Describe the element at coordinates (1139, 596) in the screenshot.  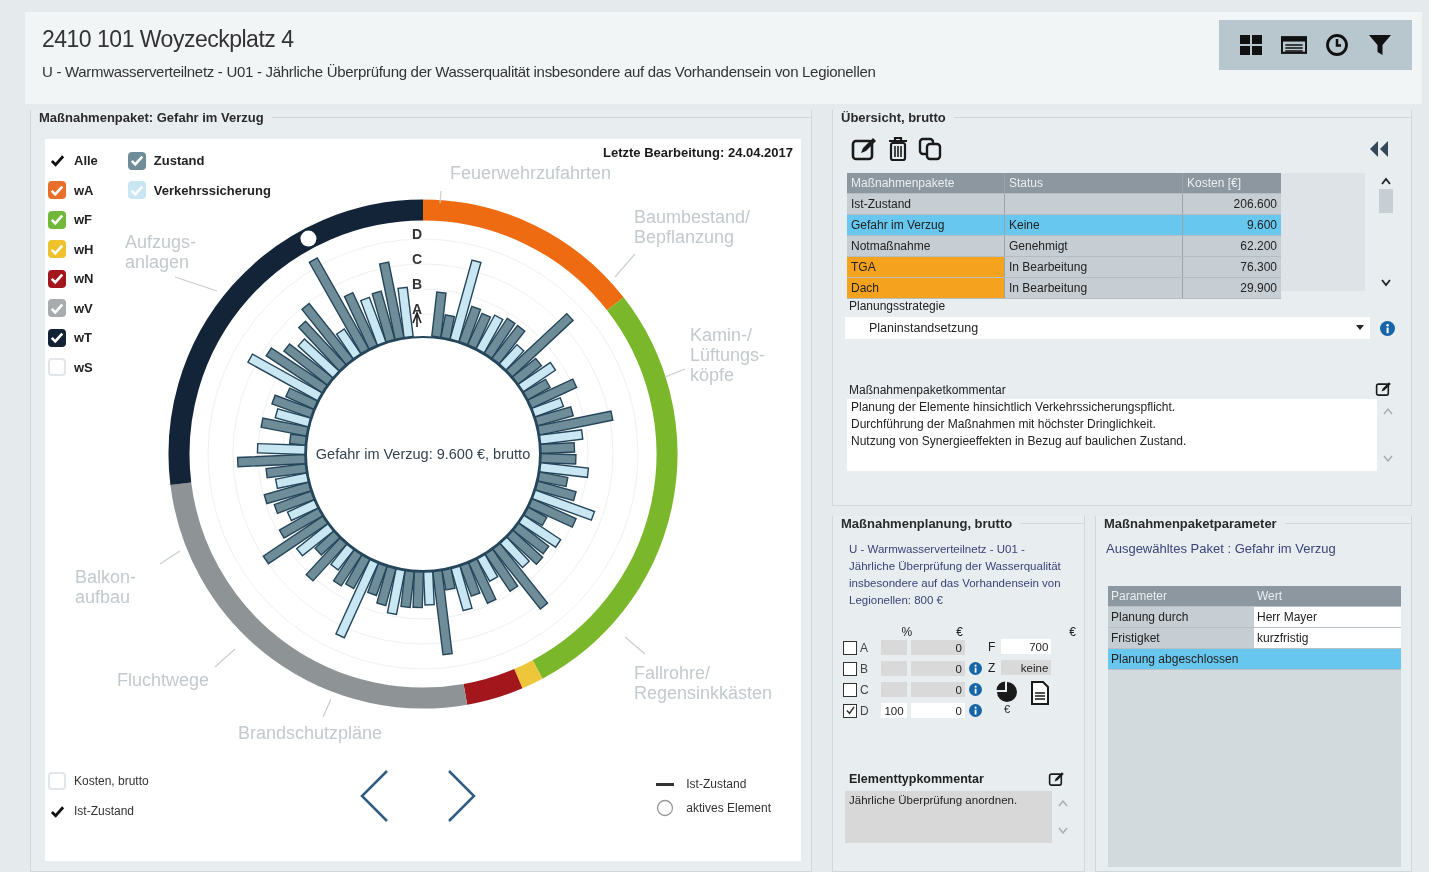
I see `column-header: Parameter` at that location.